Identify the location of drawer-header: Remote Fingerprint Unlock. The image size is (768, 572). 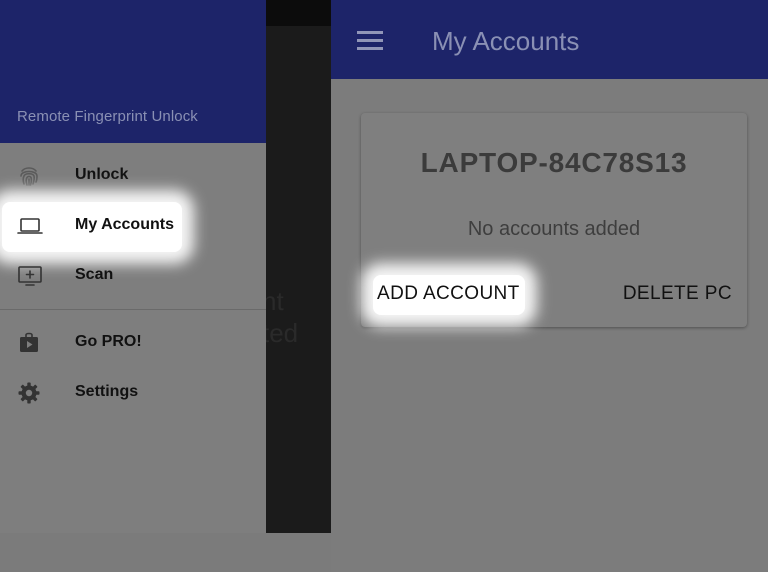
(133, 71).